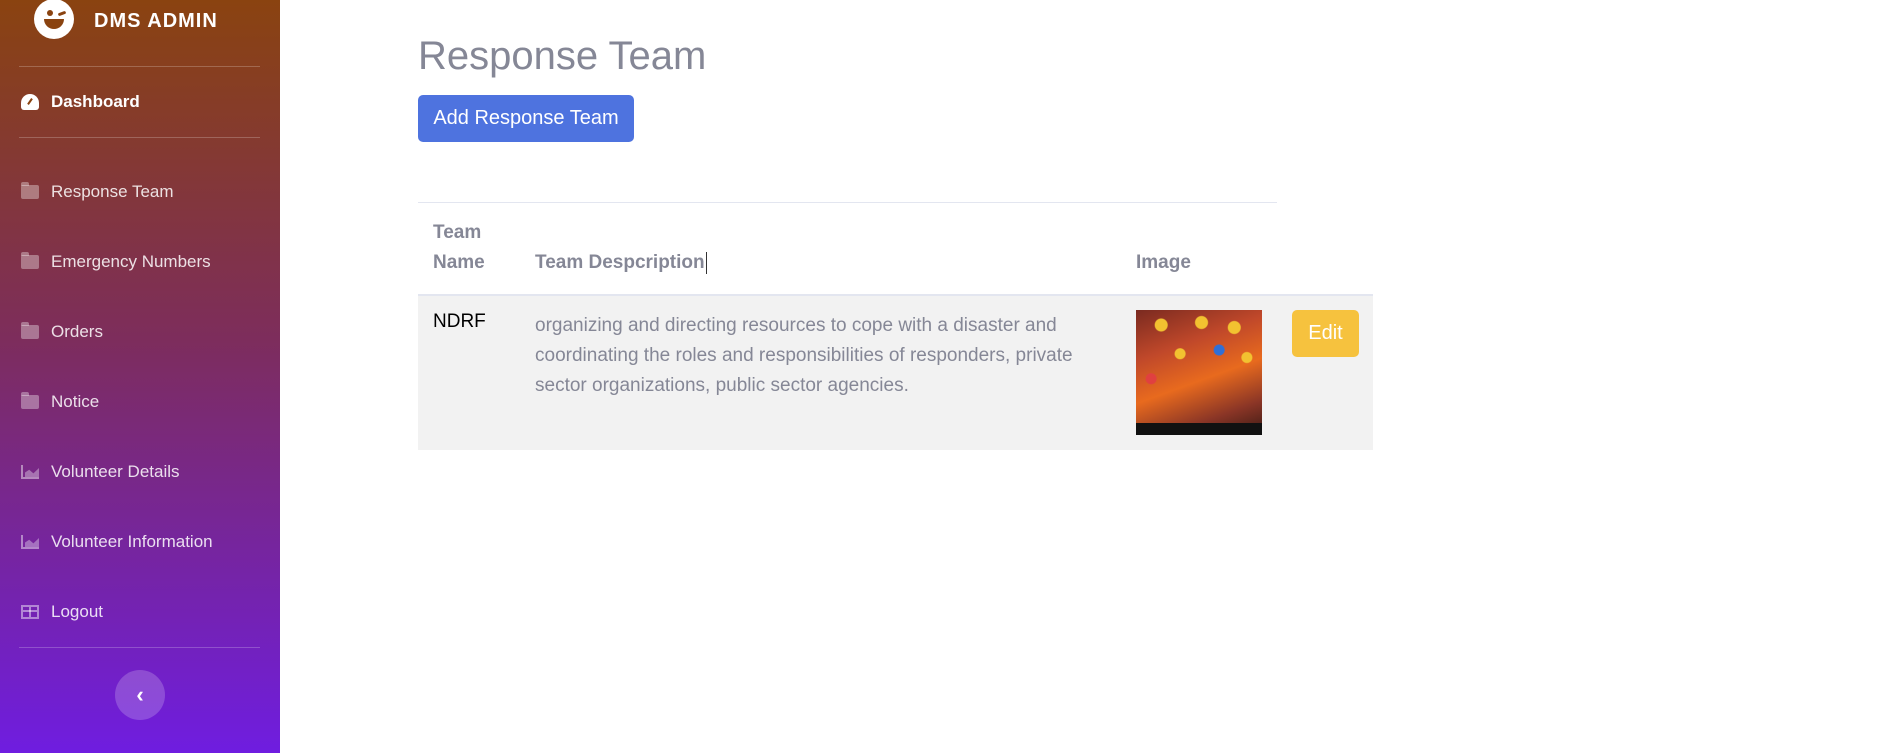 This screenshot has width=1898, height=753. I want to click on sidebar-item-label: Emergency Numbers, so click(131, 261).